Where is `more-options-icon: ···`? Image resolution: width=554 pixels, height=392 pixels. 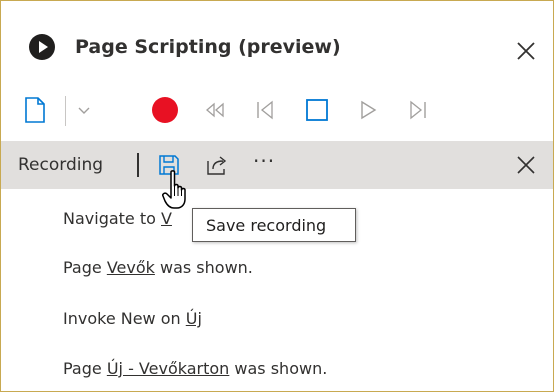
more-options-icon: ··· is located at coordinates (264, 161).